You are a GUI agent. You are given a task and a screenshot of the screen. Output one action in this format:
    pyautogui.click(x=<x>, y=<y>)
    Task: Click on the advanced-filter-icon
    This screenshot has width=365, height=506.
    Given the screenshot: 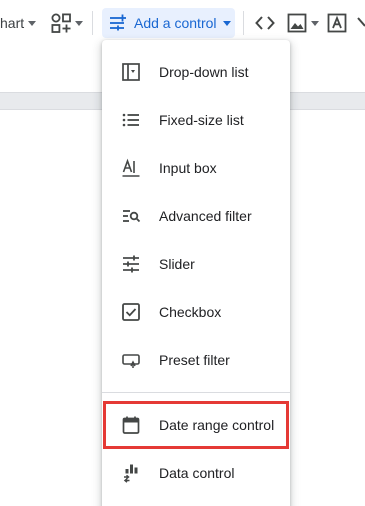 What is the action you would take?
    pyautogui.click(x=131, y=216)
    